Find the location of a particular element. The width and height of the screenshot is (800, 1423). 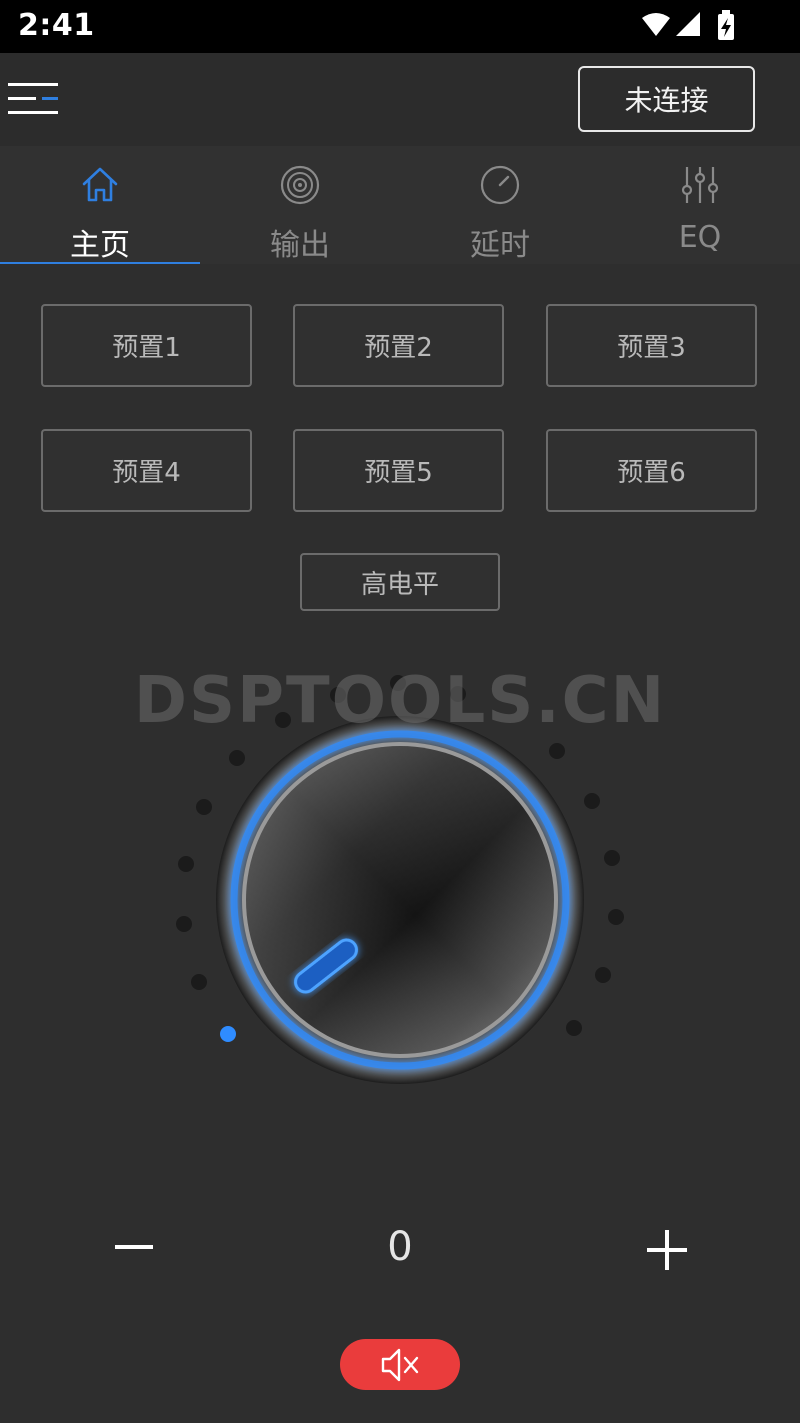

tab-output-label: 输出 is located at coordinates (300, 245).